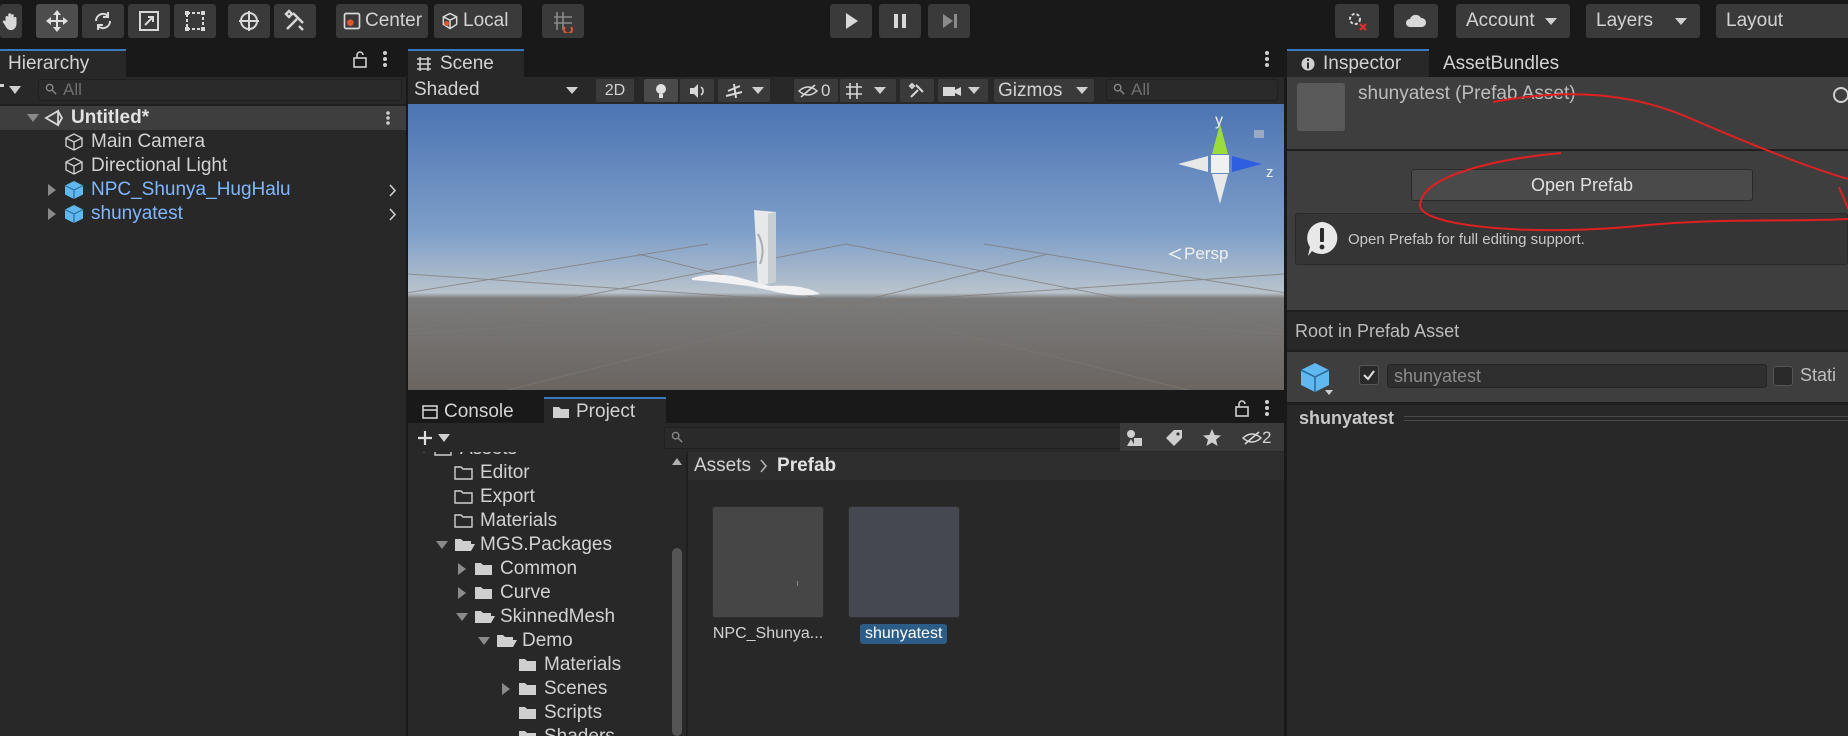  I want to click on move-tool-button, so click(57, 21).